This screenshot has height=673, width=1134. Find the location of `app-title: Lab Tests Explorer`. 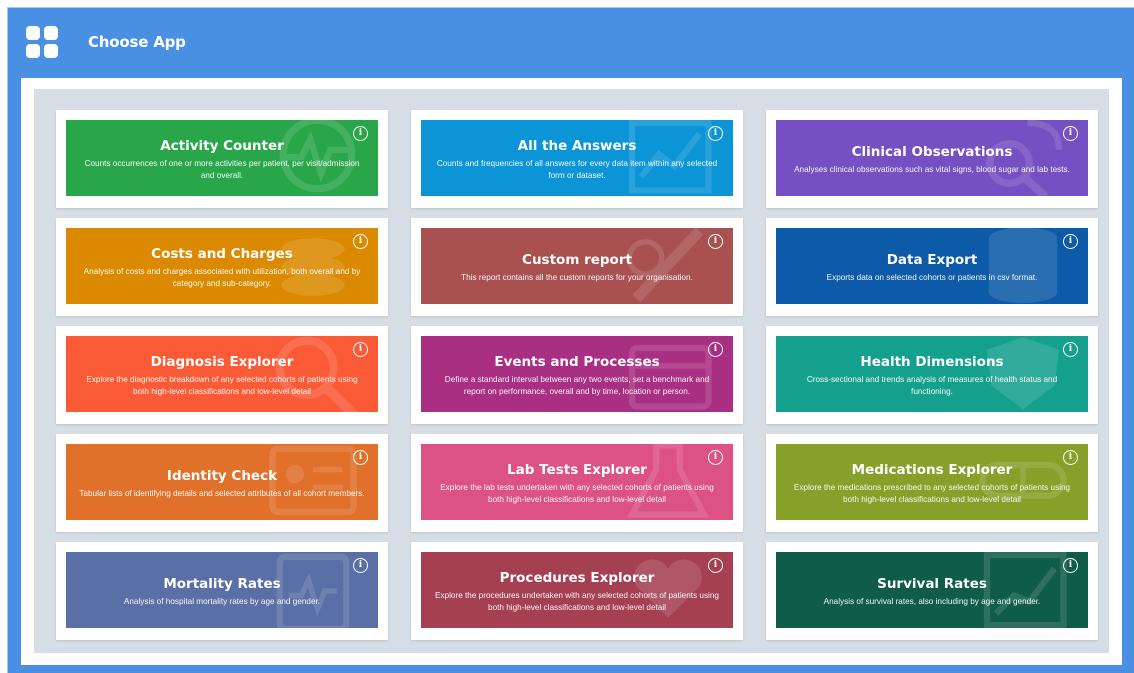

app-title: Lab Tests Explorer is located at coordinates (577, 470).